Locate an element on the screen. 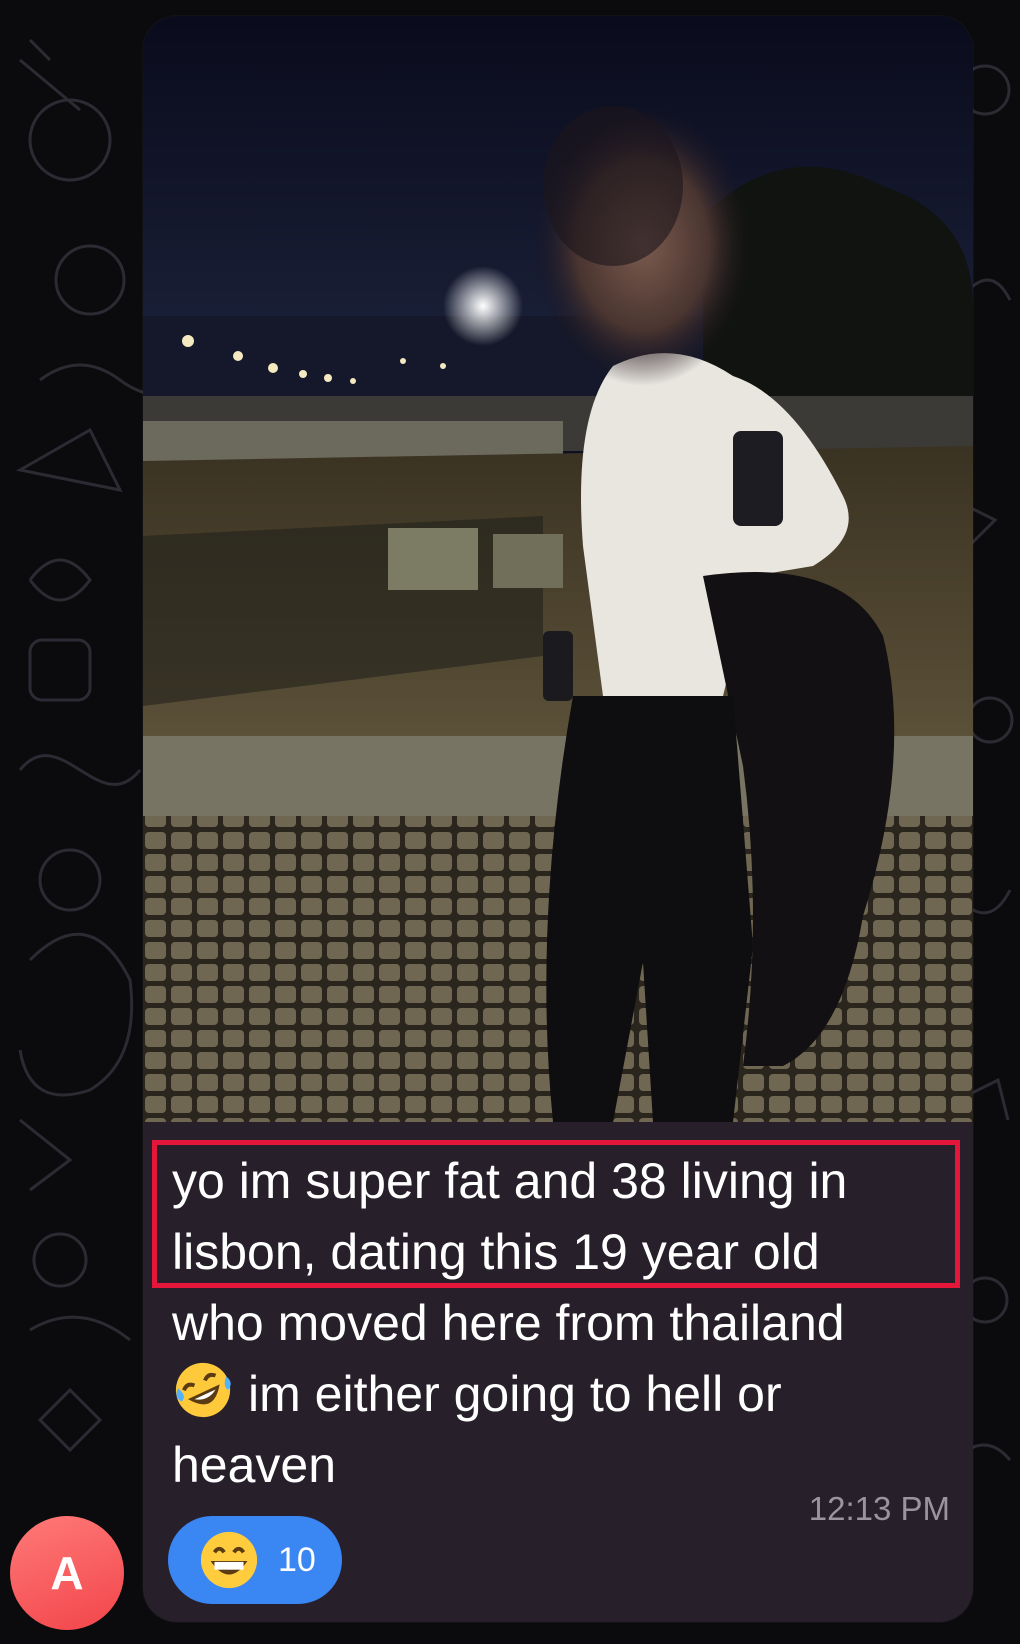 The height and width of the screenshot is (1644, 1020). caption-line: im either going to hell or is located at coordinates (515, 1394).